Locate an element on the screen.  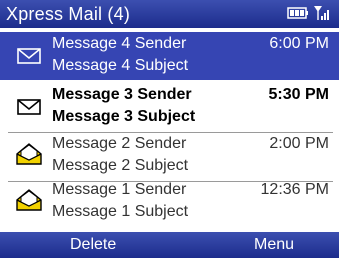
message-time: 6:00 PM is located at coordinates (299, 43).